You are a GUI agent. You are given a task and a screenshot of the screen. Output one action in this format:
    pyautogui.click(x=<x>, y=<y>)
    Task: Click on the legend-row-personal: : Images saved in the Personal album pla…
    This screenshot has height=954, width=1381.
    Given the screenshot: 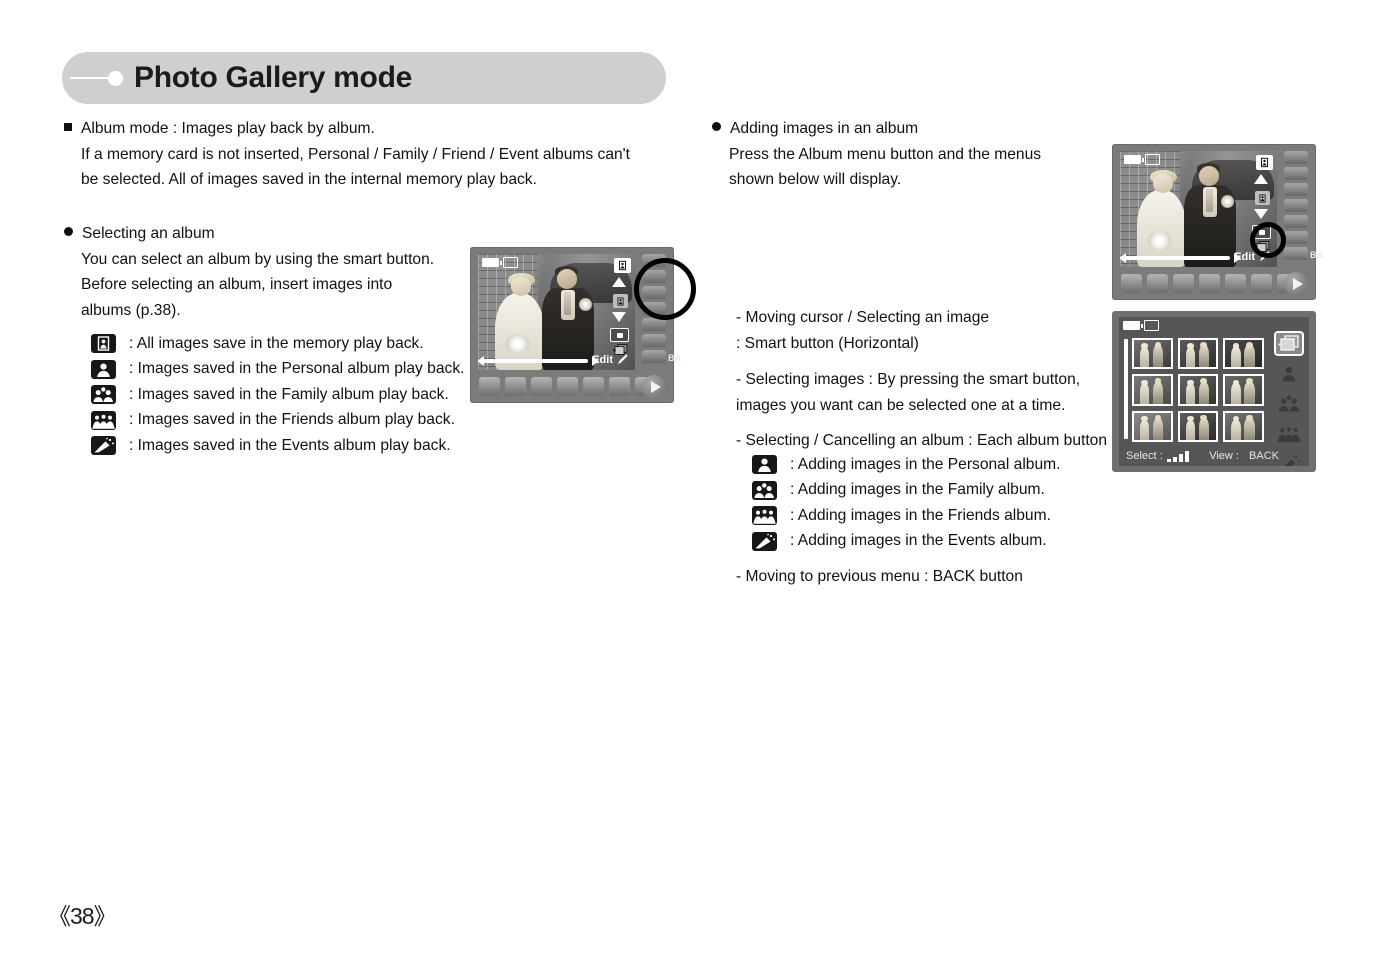 What is the action you would take?
    pyautogui.click(x=277, y=370)
    